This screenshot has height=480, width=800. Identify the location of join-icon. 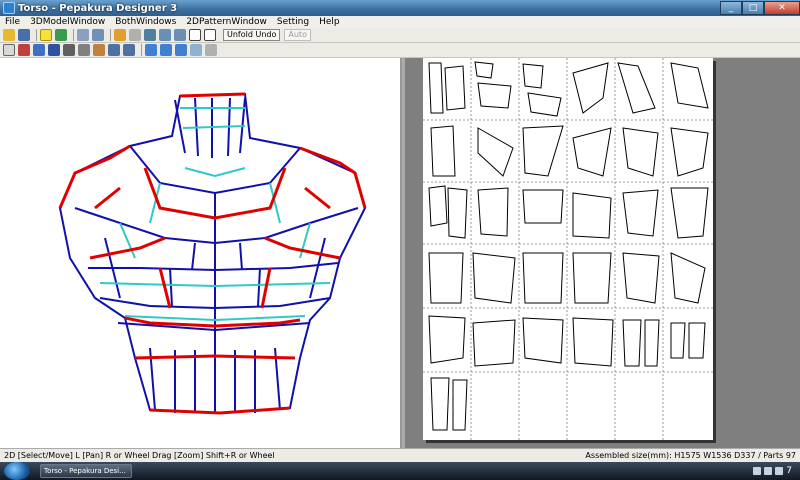
(84, 50).